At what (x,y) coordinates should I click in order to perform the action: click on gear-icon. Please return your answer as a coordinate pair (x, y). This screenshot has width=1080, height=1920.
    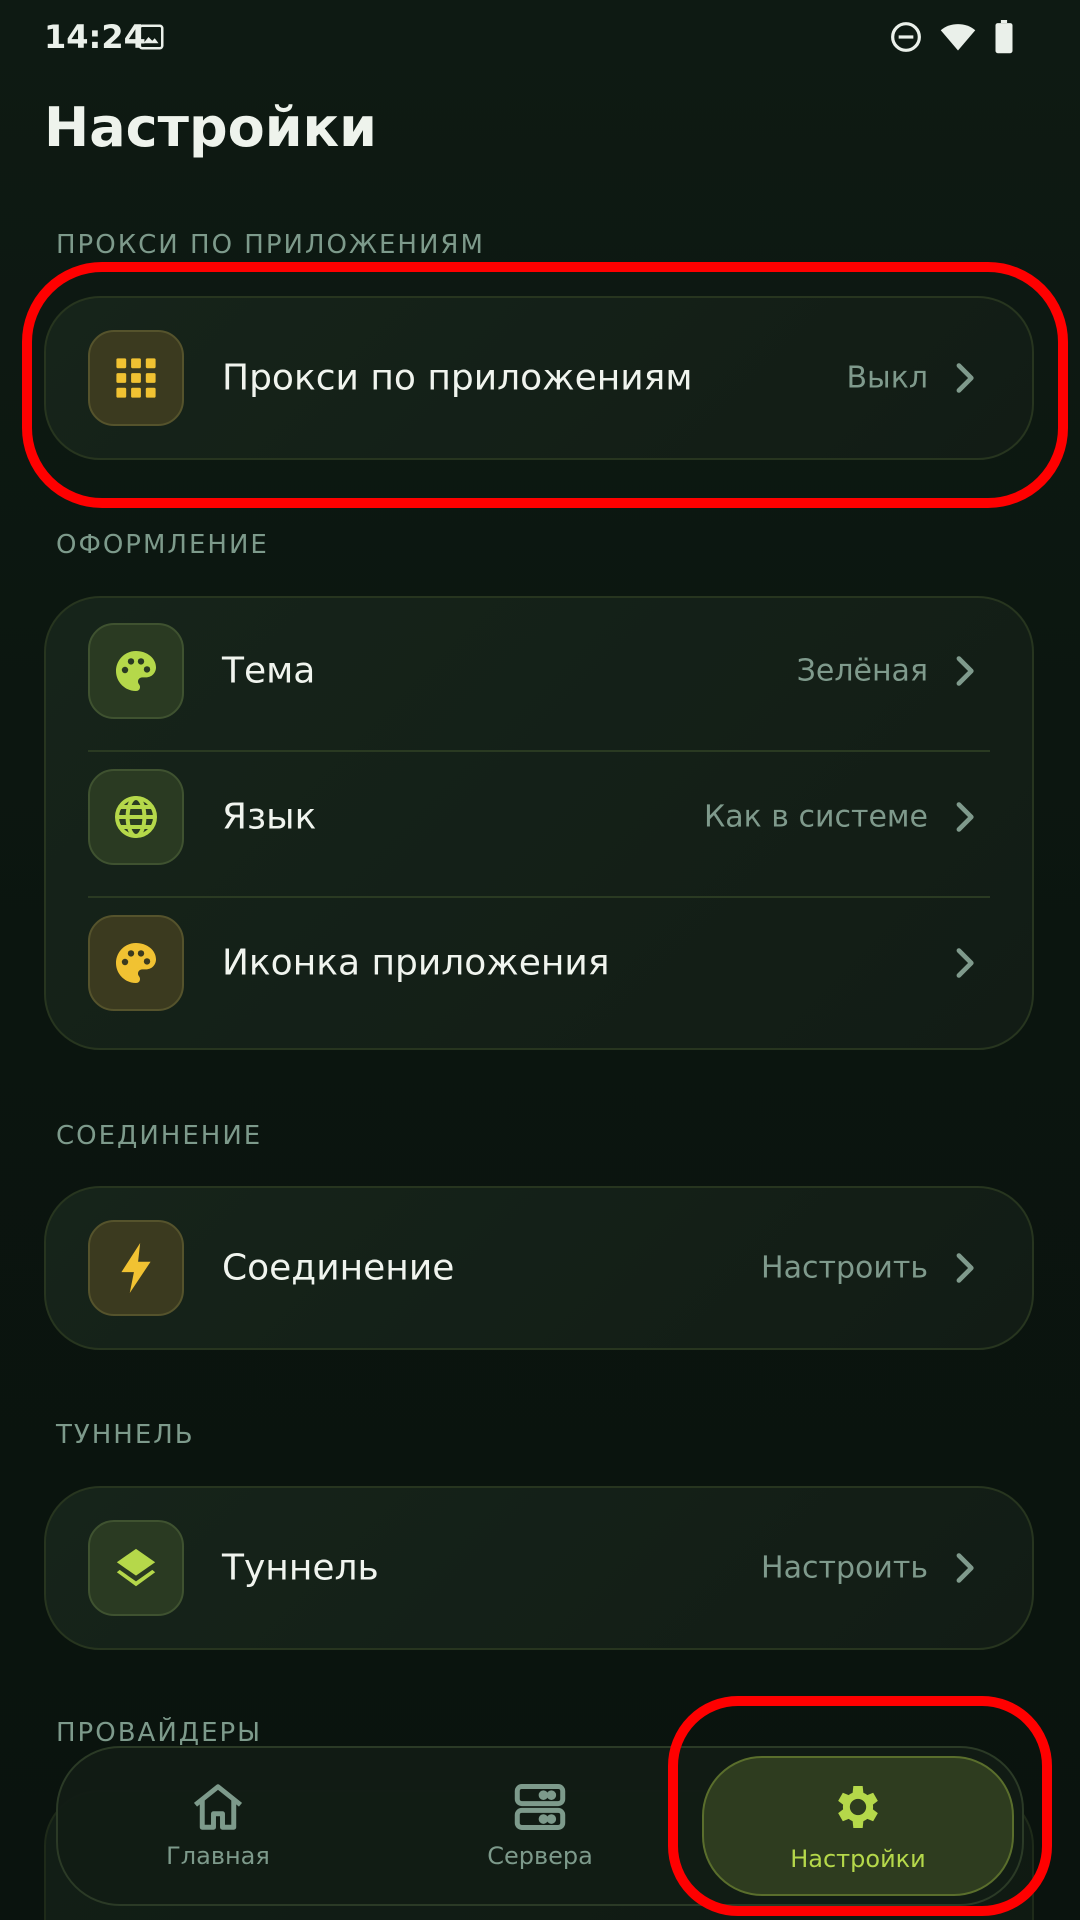
    Looking at the image, I should click on (858, 1807).